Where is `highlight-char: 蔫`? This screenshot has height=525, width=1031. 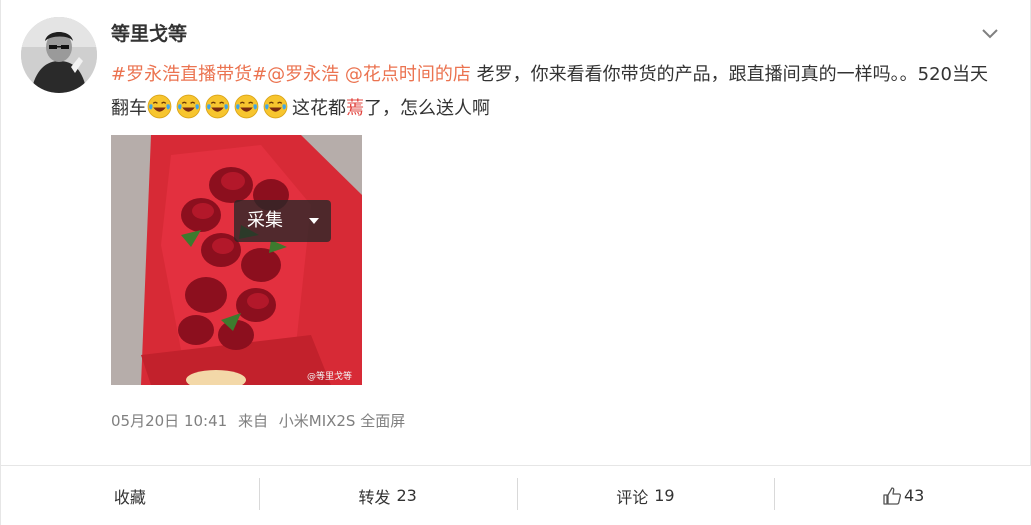 highlight-char: 蔫 is located at coordinates (355, 108).